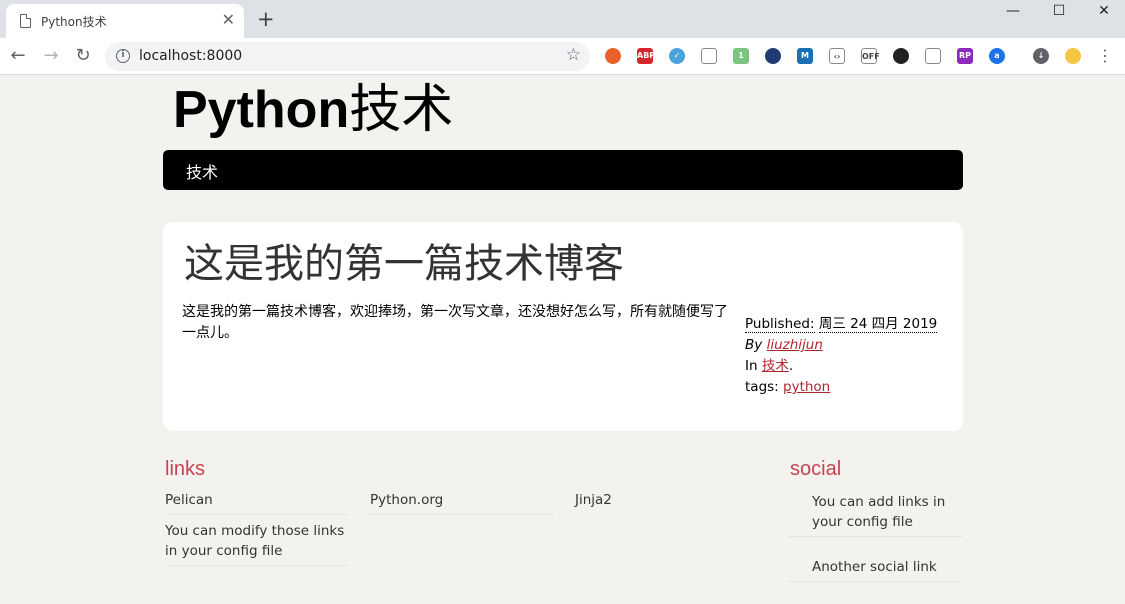 Image resolution: width=1125 pixels, height=604 pixels. What do you see at coordinates (775, 366) in the screenshot?
I see `category-link: 技术` at bounding box center [775, 366].